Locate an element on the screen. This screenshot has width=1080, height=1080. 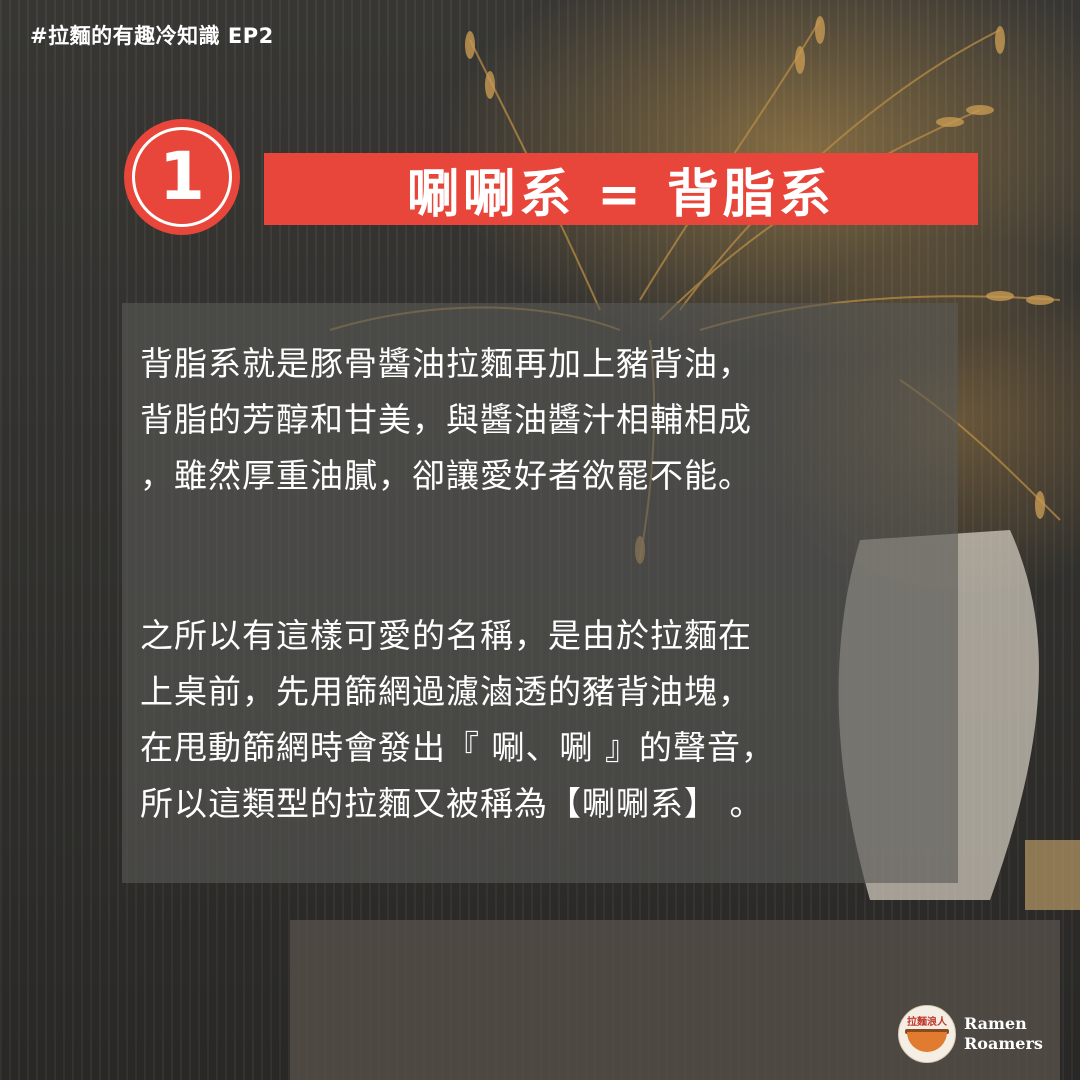
number-badge: 1 is located at coordinates (182, 177).